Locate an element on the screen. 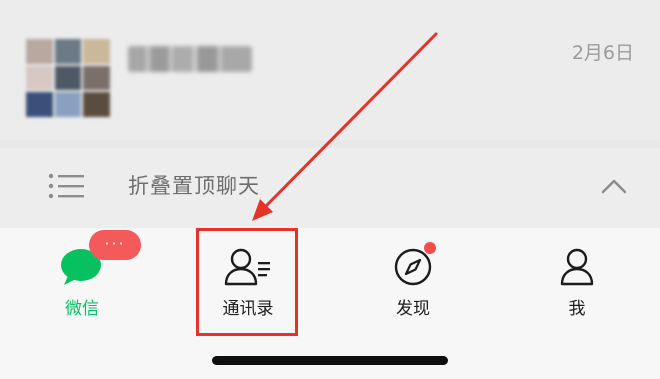  tab-me-label: 我 is located at coordinates (577, 309).